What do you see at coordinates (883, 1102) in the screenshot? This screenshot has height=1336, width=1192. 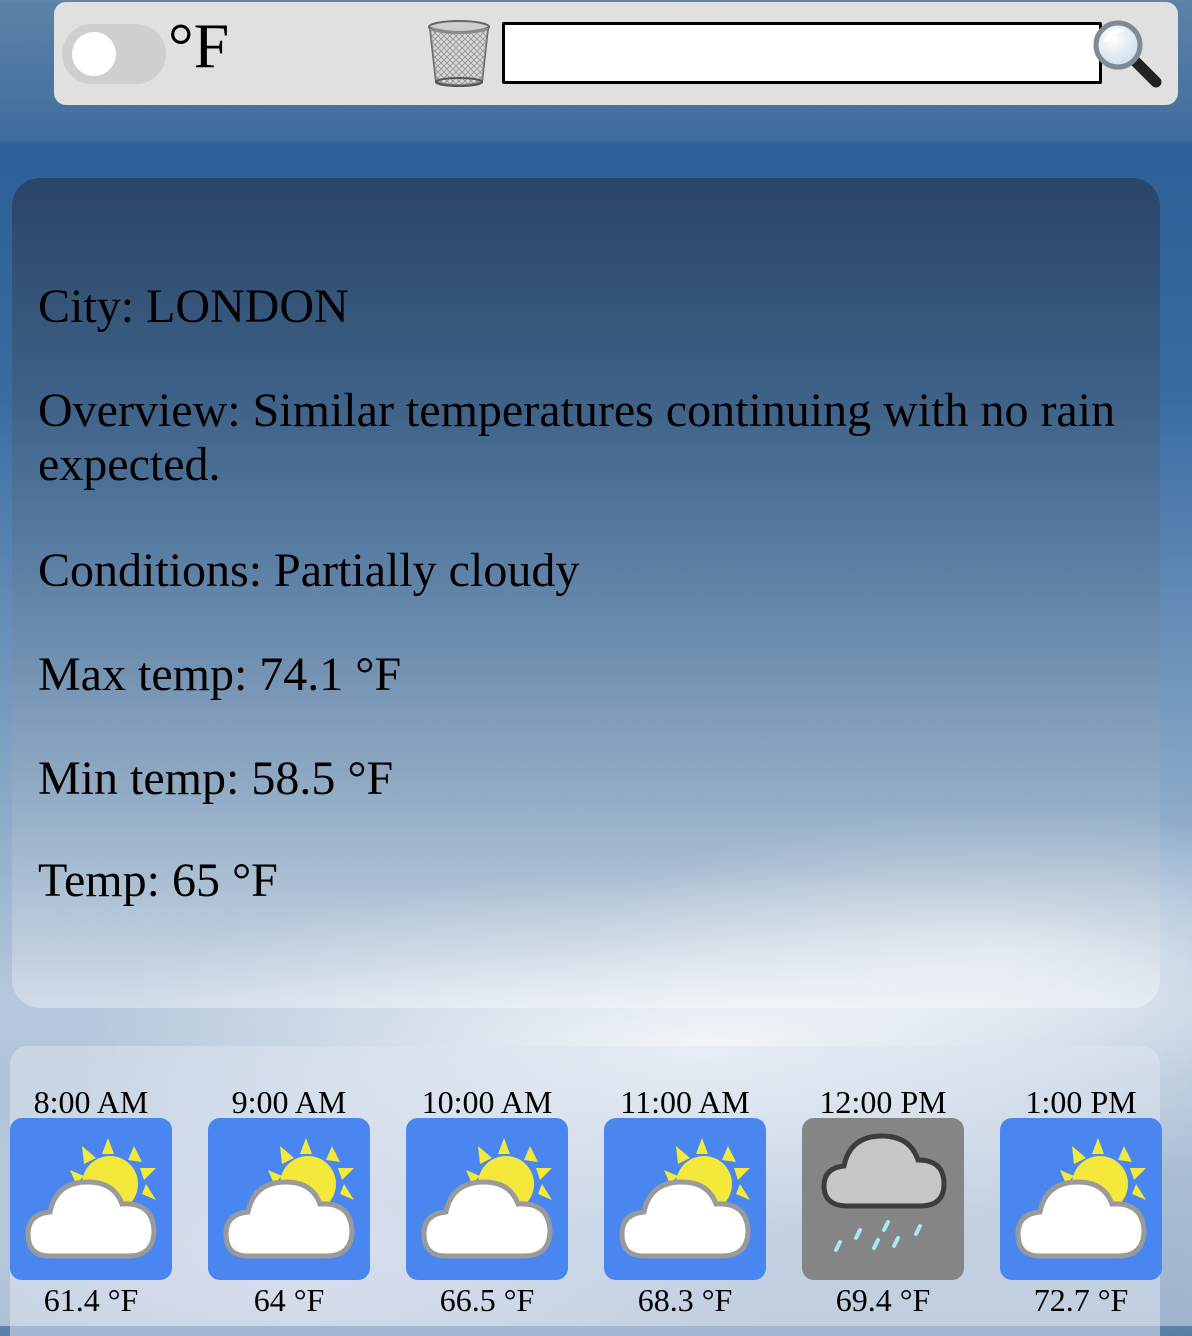 I see `hour-time: 12:00 PM` at bounding box center [883, 1102].